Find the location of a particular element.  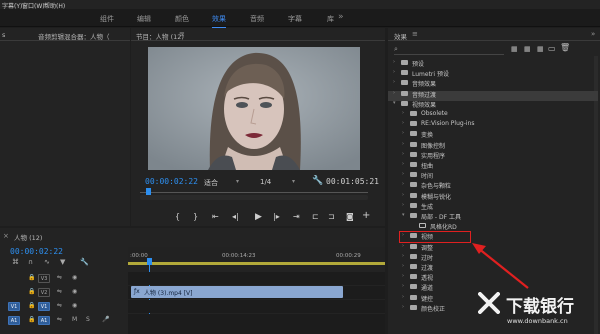

timeline-title: 人物 (12) is located at coordinates (28, 237).